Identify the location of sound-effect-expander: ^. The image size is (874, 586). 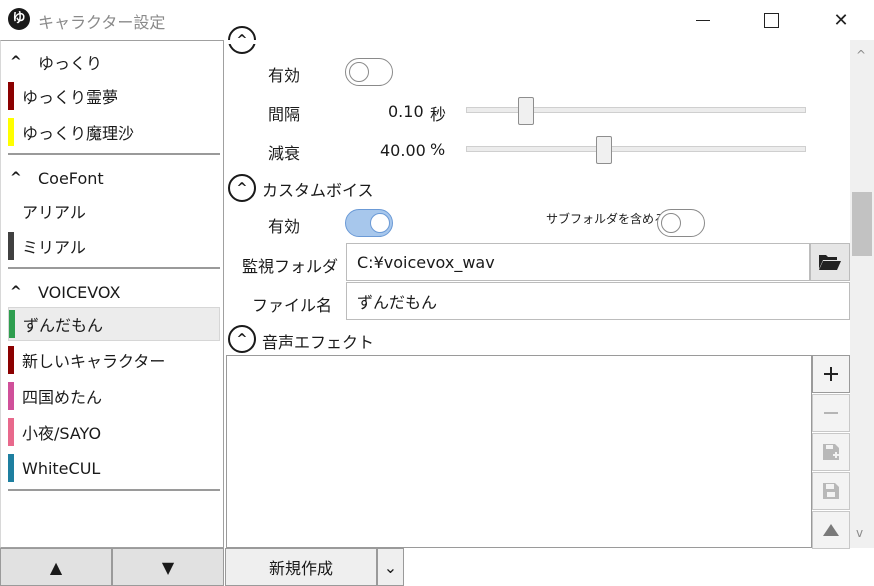
(242, 339).